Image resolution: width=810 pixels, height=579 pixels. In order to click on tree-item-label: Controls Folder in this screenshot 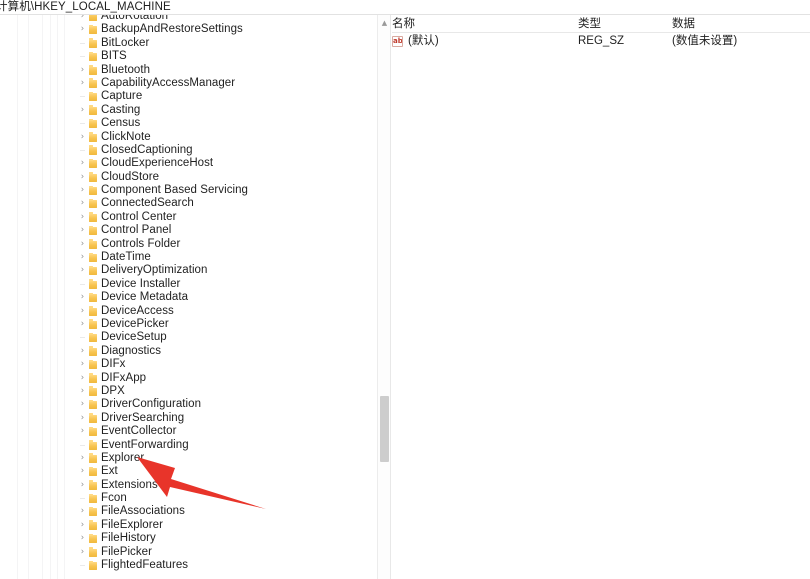, I will do `click(141, 243)`.